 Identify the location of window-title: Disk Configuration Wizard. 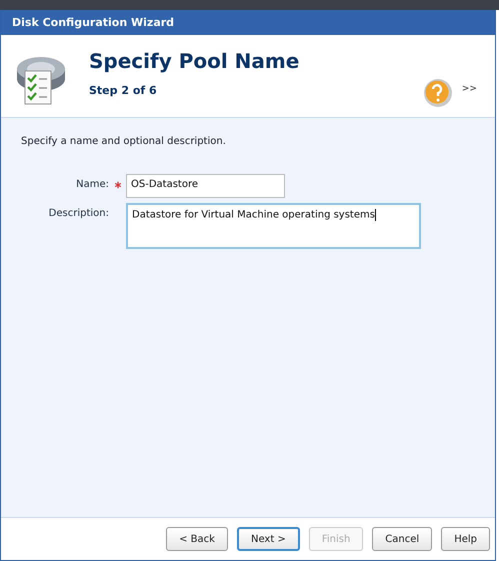
(93, 22).